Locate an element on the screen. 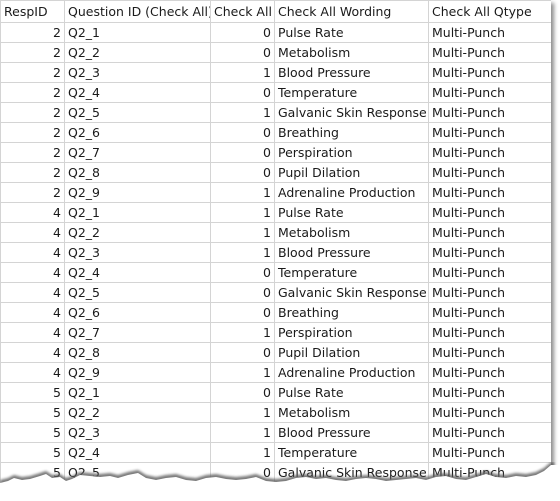 The image size is (560, 501). header-check-all: Check All is located at coordinates (242, 11).